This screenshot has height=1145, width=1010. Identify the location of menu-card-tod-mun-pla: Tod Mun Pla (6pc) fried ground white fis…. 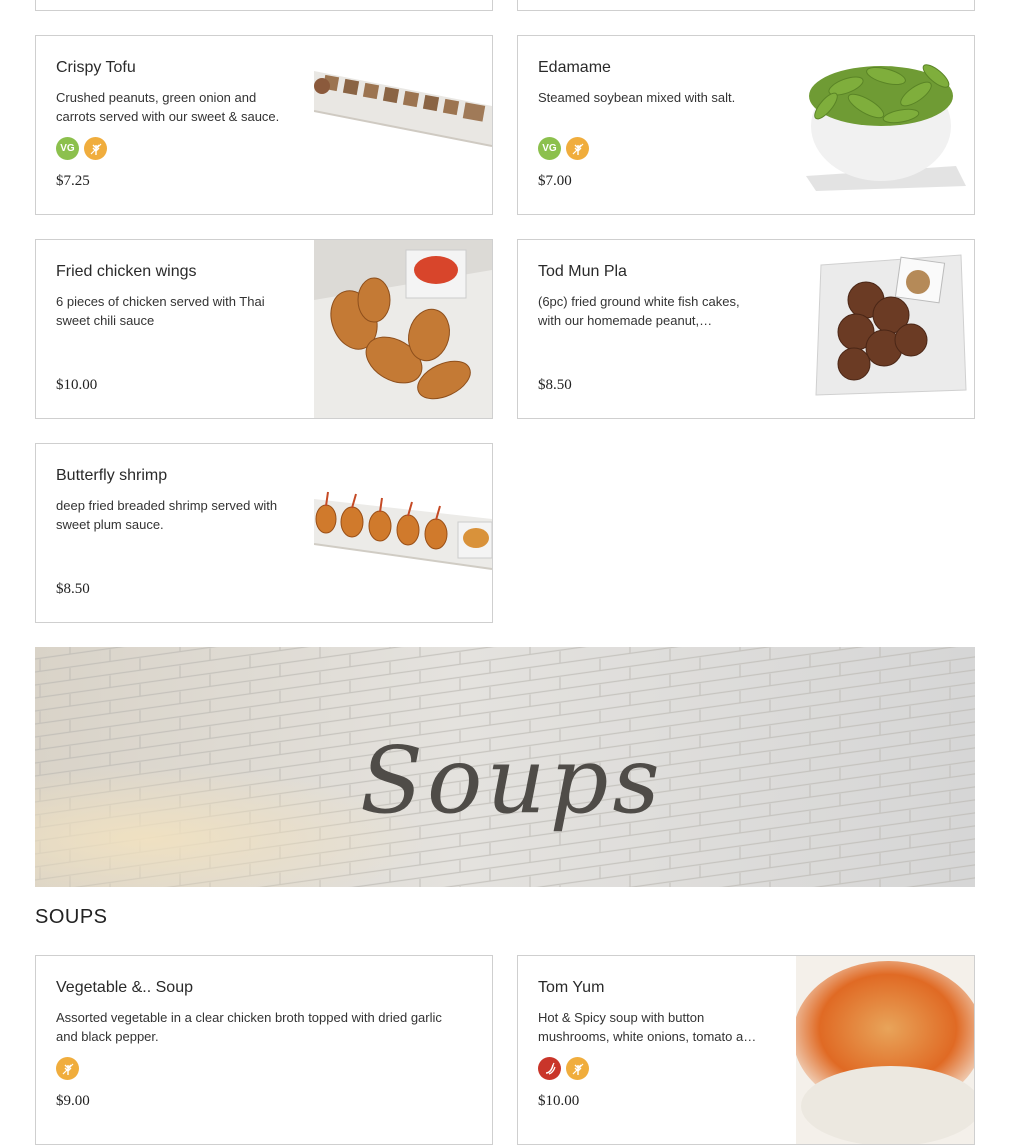
(746, 329).